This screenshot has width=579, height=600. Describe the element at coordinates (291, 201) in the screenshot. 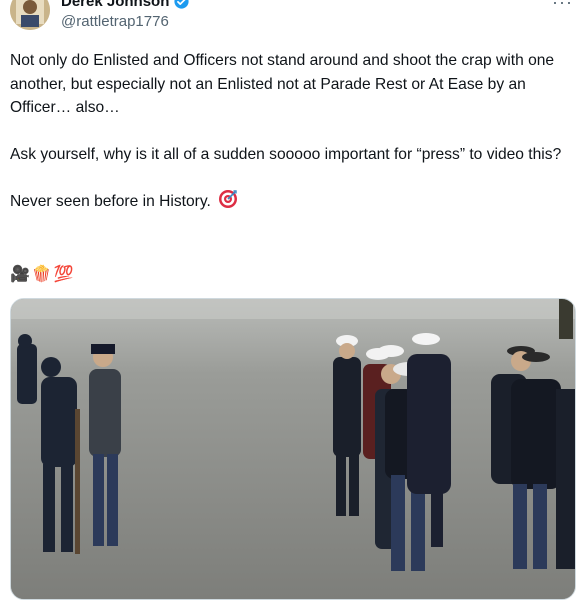

I see `tweet-paragraph-last: Never seen before in History.` at that location.